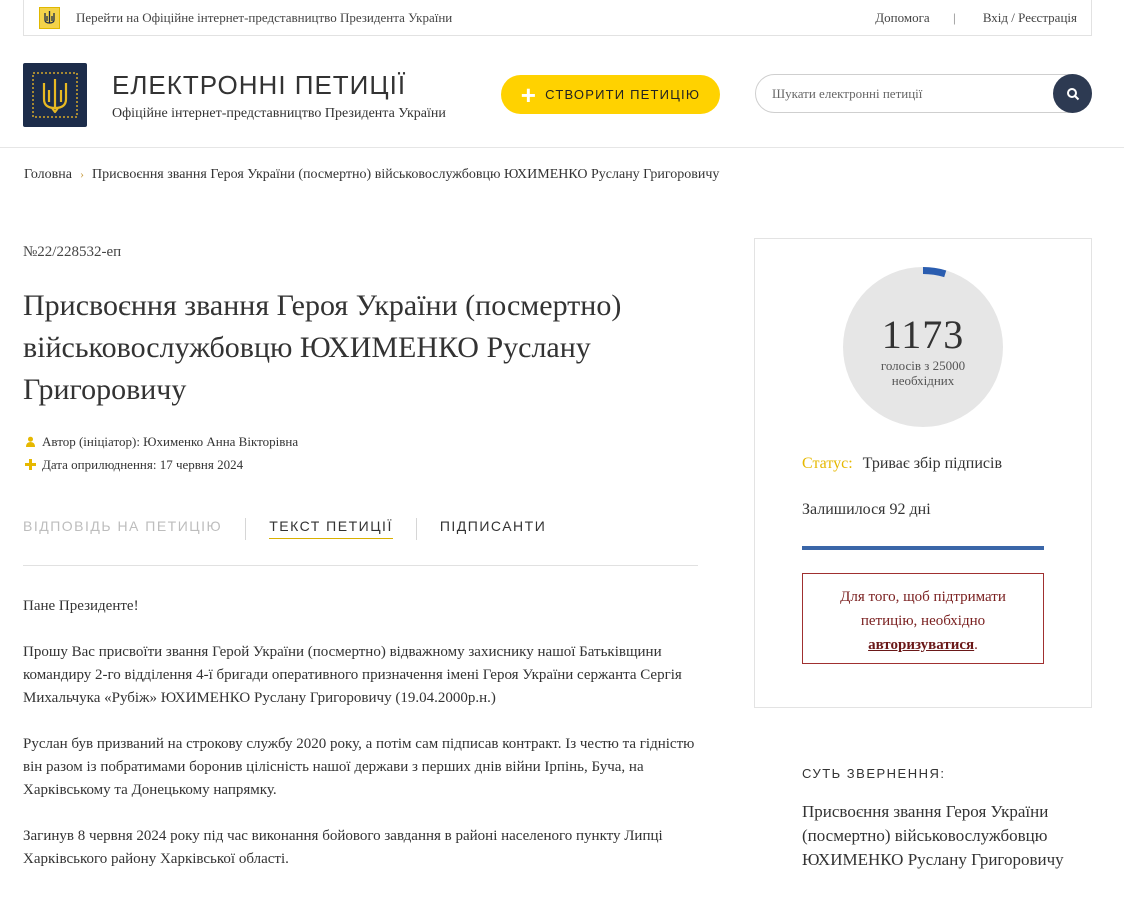  Describe the element at coordinates (72, 252) in the screenshot. I see `petition-number: №22/228532-еп` at that location.